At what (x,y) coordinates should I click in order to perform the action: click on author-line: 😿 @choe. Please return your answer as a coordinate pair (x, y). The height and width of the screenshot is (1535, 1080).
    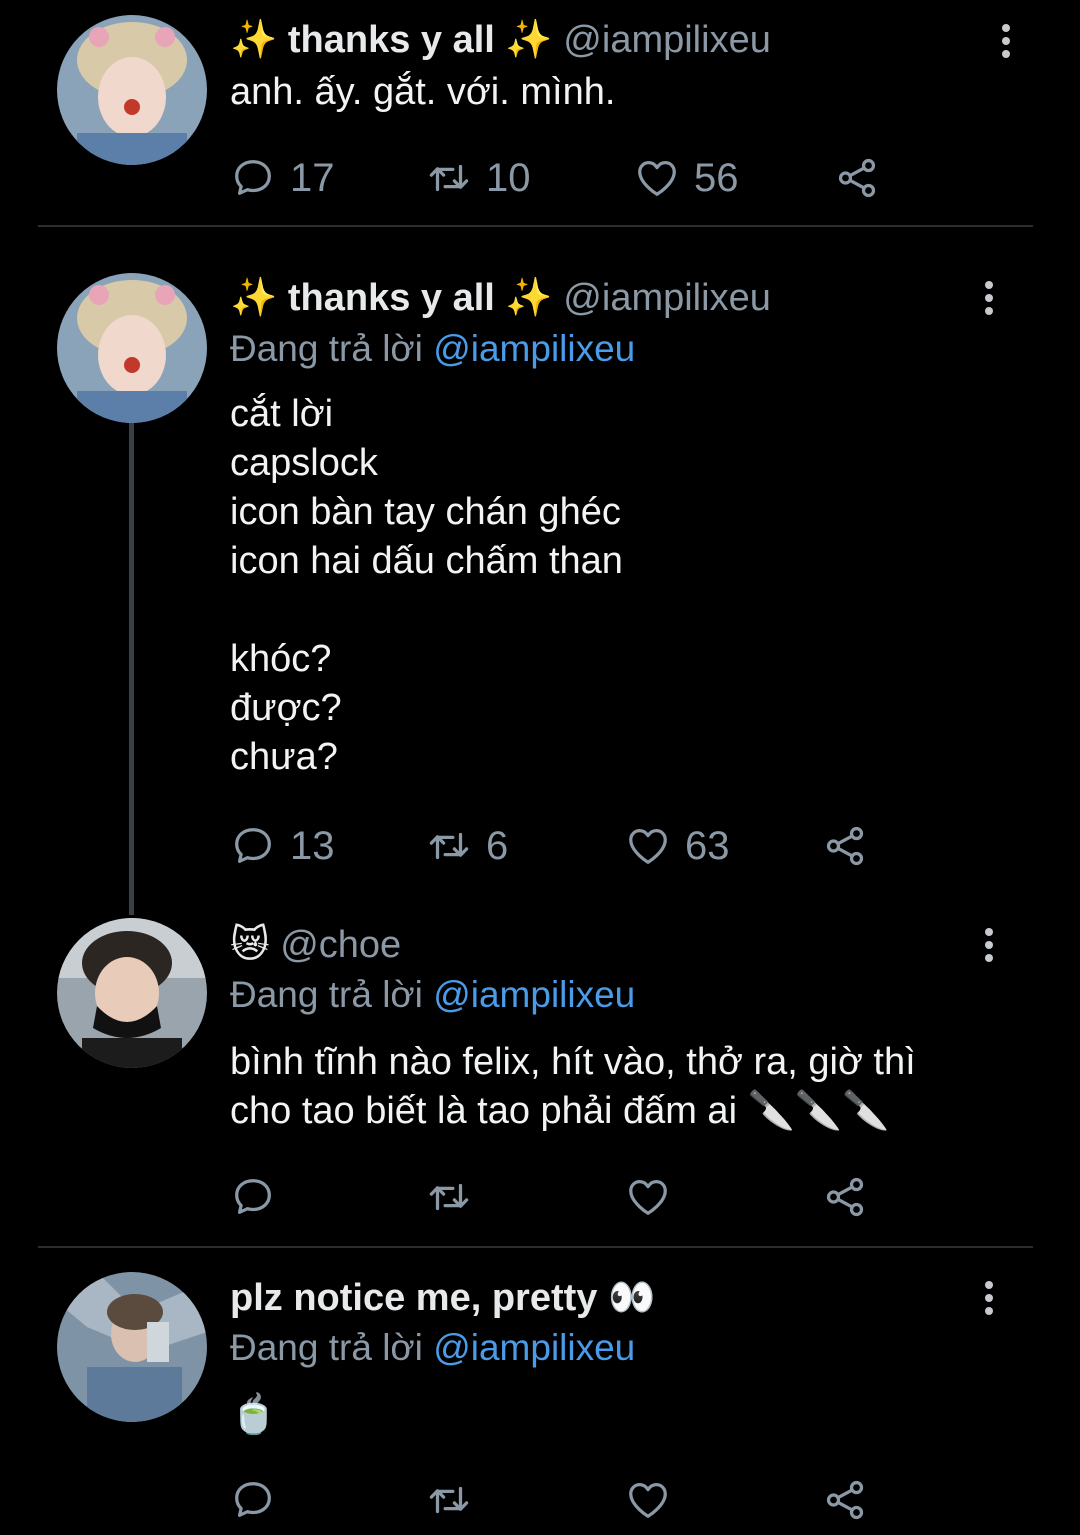
    Looking at the image, I should click on (315, 945).